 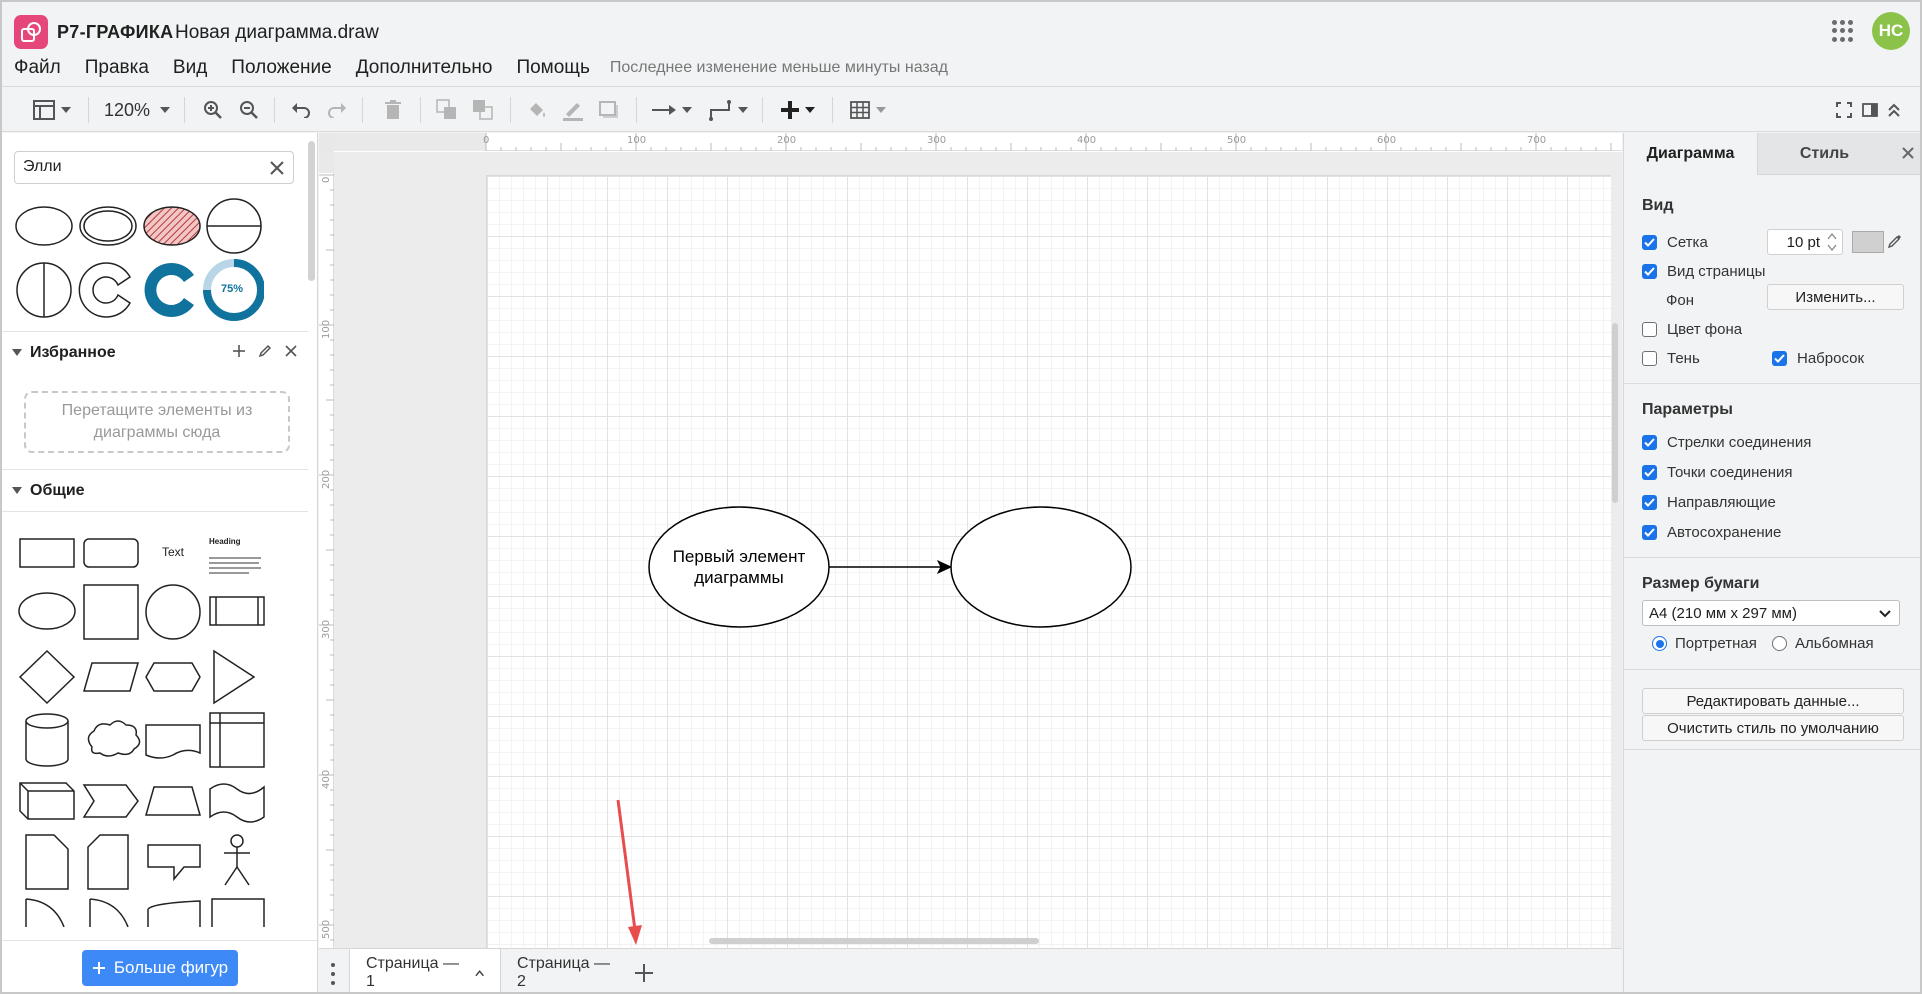 I want to click on favorites-drop-zone: Перетащите элементы из диаграммы сюда, so click(x=157, y=422).